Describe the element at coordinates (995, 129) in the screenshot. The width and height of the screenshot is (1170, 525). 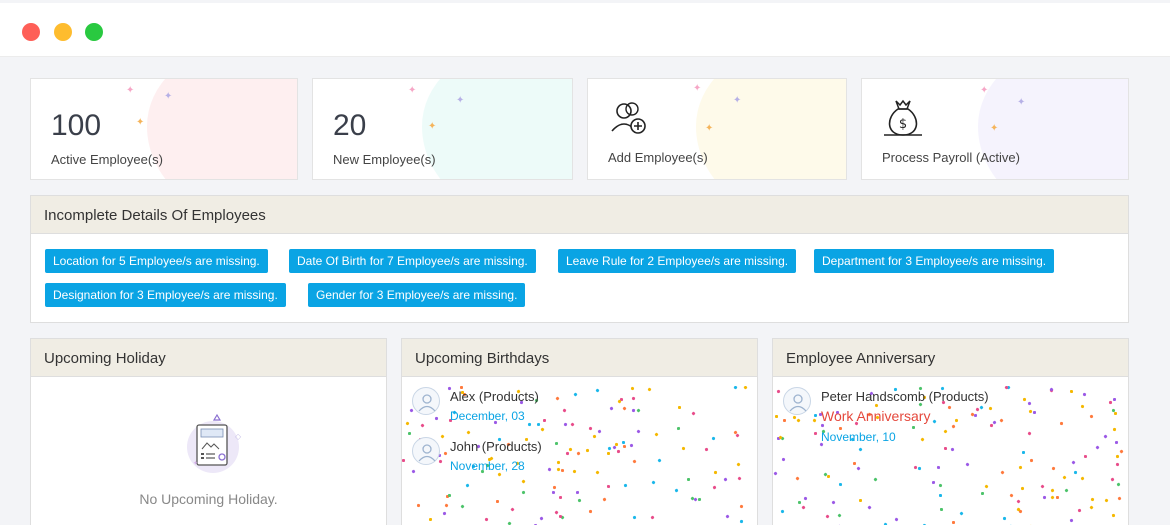
I see `stat-card-process-payroll: ✦ ✦ ✦ $ Process Payroll (Active)` at that location.